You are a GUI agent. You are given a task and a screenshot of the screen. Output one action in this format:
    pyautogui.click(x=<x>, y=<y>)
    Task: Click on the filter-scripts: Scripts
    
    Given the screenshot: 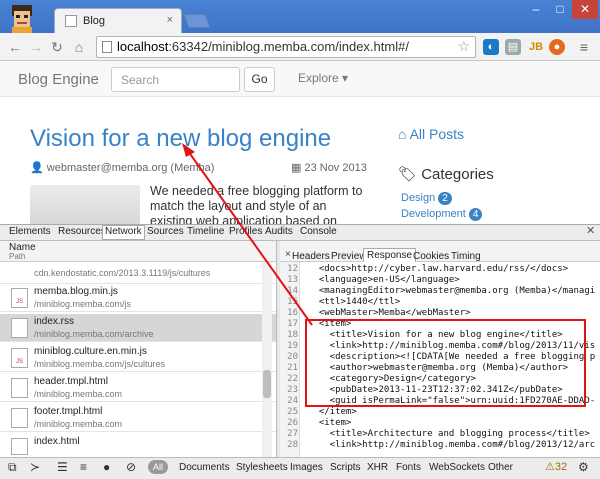 What is the action you would take?
    pyautogui.click(x=345, y=467)
    